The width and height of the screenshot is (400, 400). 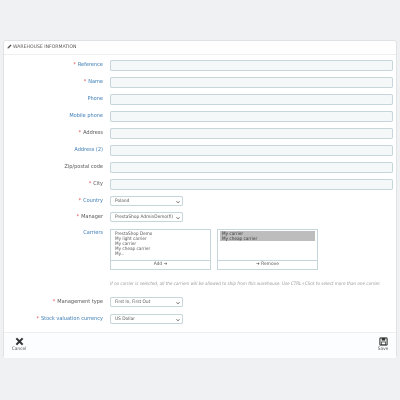 I want to click on carriers-label: Carriers, so click(x=93, y=233).